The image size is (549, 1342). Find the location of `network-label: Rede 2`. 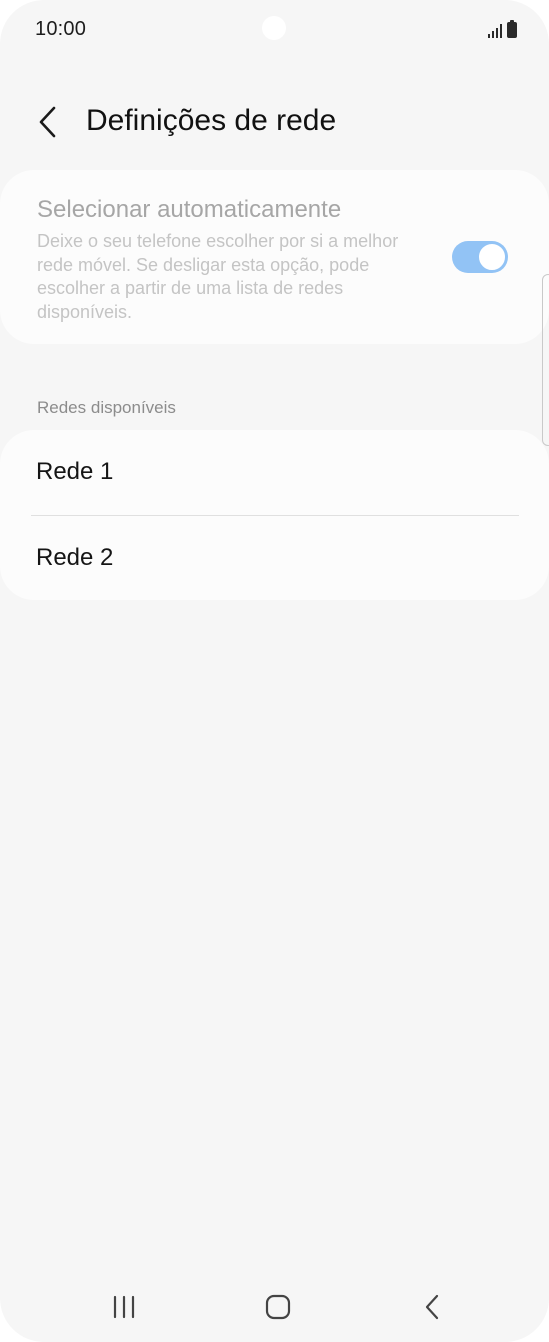

network-label: Rede 2 is located at coordinates (75, 557).